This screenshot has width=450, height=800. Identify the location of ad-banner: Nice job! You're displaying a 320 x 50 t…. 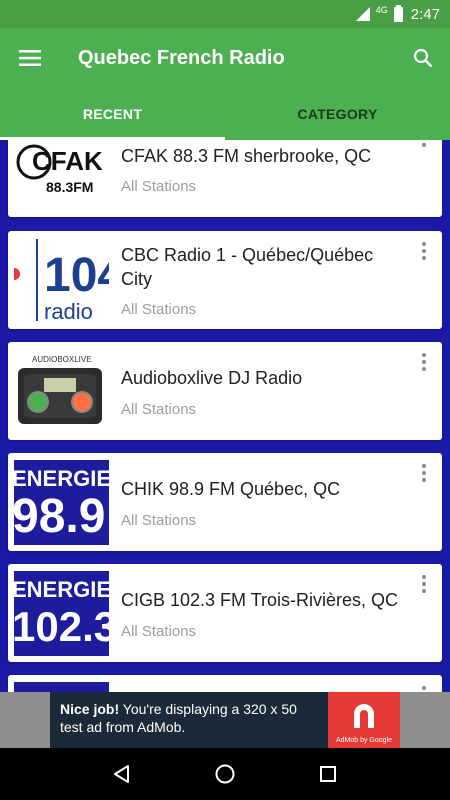
(225, 720).